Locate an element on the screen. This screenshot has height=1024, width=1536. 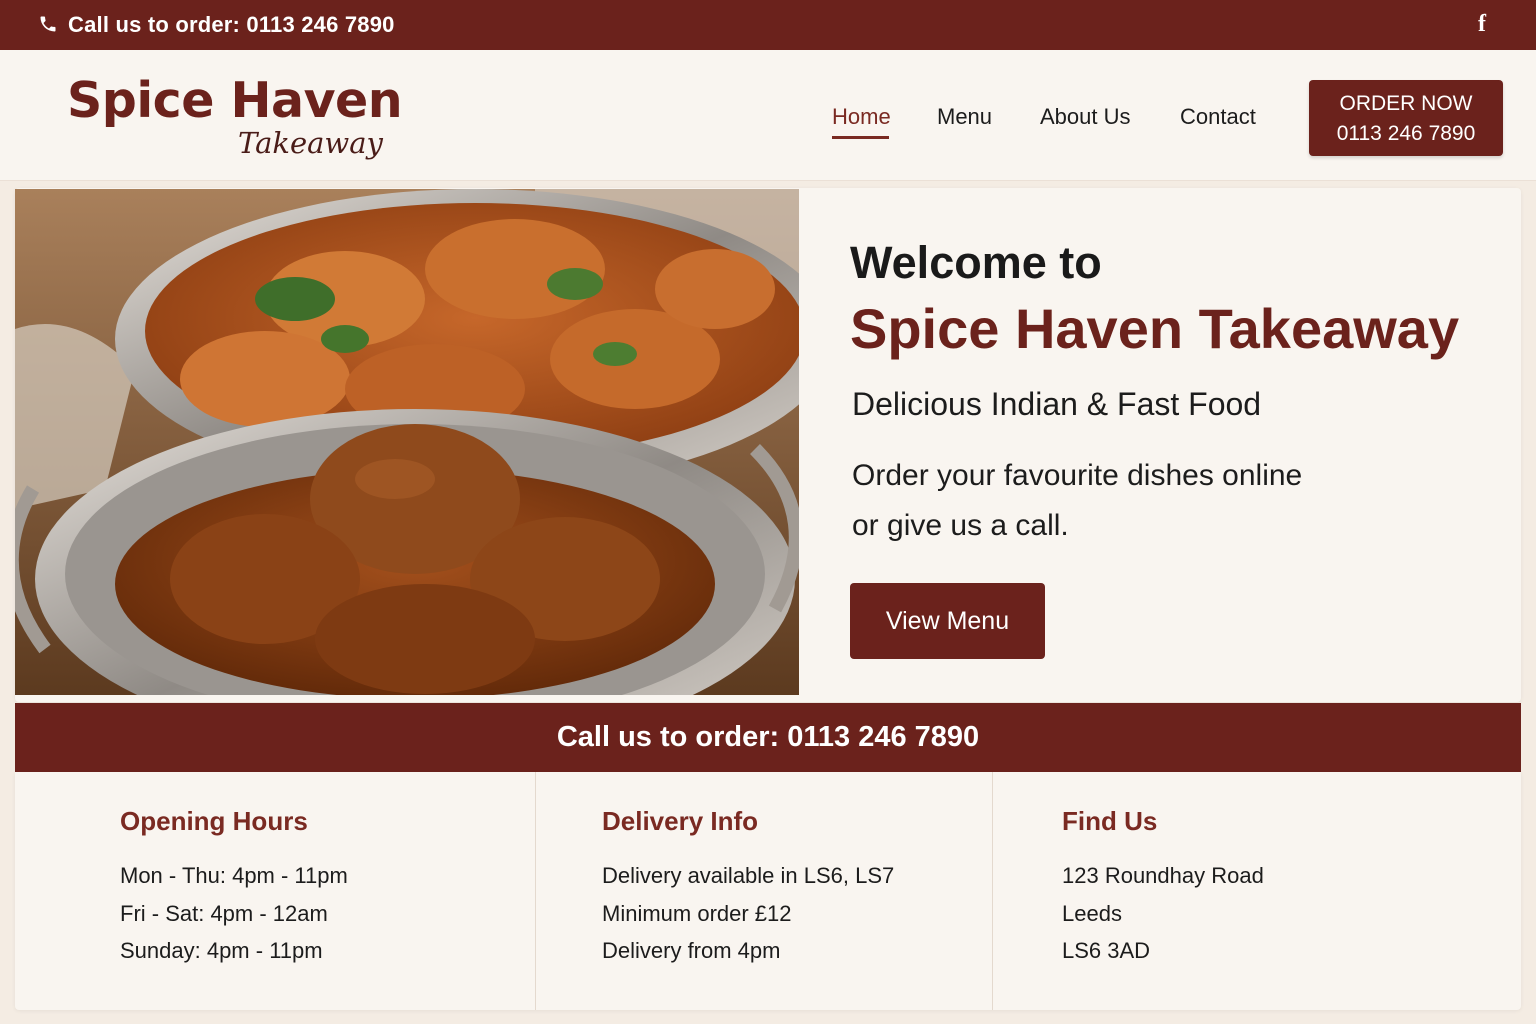
delivery-info-line: Delivery available in LS6, LS7 is located at coordinates (748, 875).